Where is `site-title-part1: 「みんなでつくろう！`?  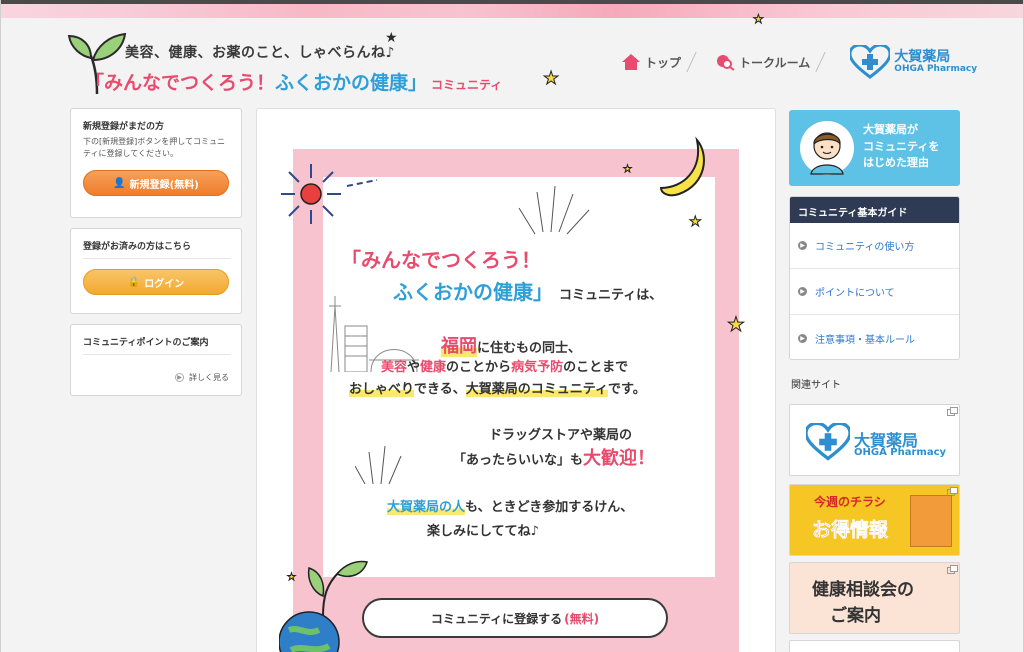
site-title-part1: 「みんなでつくろう！ is located at coordinates (180, 83).